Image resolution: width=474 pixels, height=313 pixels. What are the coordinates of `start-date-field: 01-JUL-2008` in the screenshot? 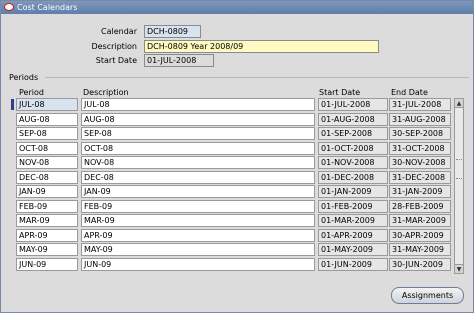 It's located at (179, 60).